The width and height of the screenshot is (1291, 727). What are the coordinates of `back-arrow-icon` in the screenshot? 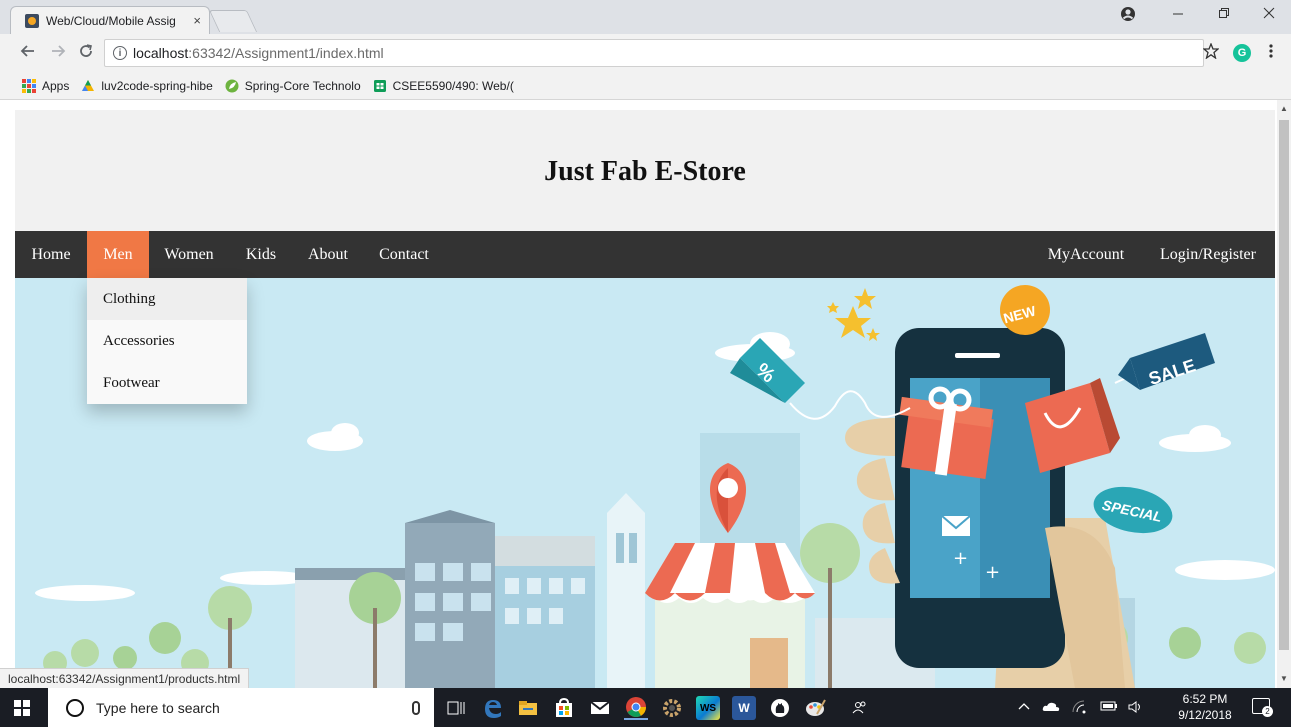 It's located at (28, 53).